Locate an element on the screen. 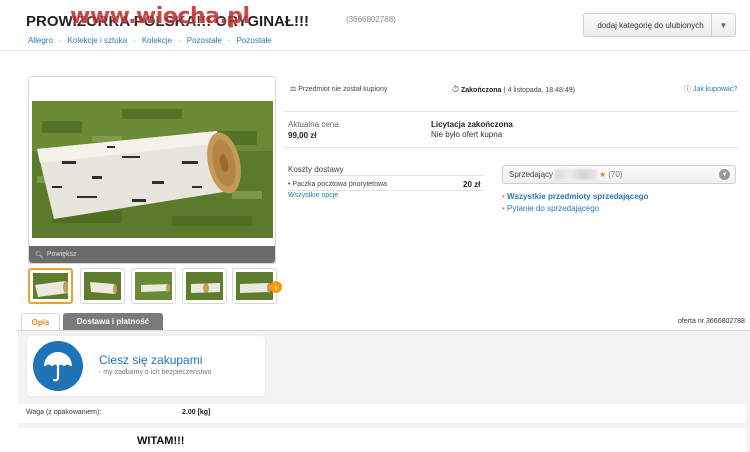  description-greeting: WITAM!!! is located at coordinates (161, 441).